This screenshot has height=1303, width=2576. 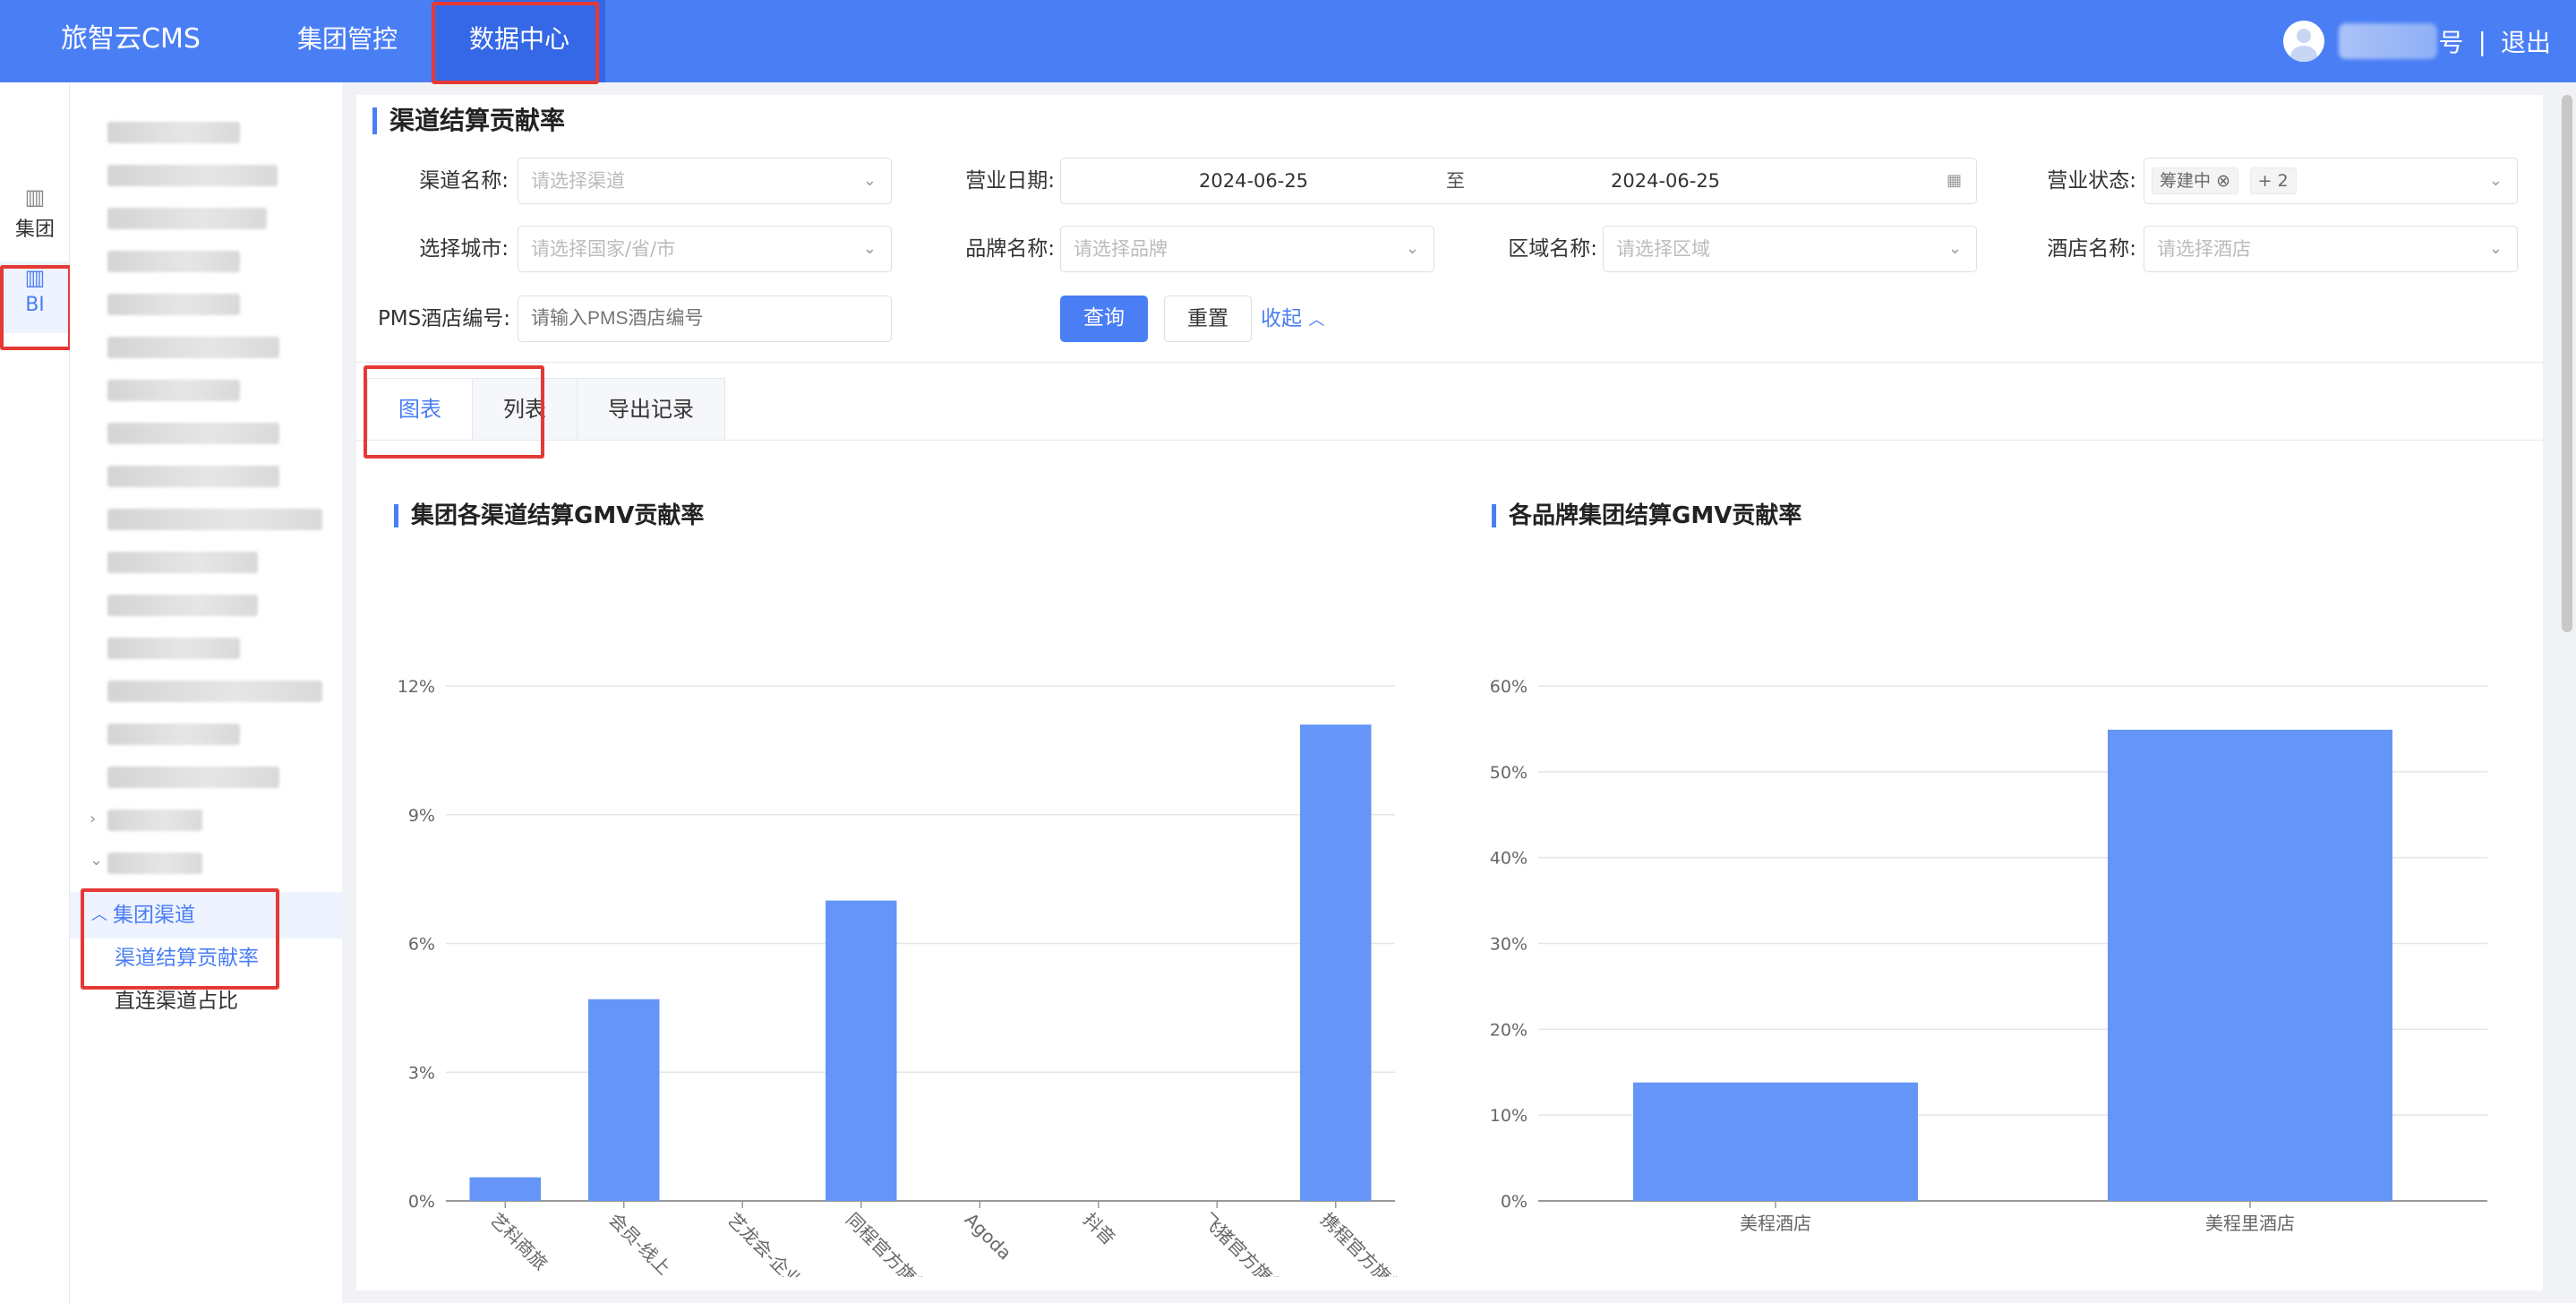 What do you see at coordinates (2331, 181) in the screenshot?
I see `business-status-select: 筹建中 ⊗ + 2 ⌄` at bounding box center [2331, 181].